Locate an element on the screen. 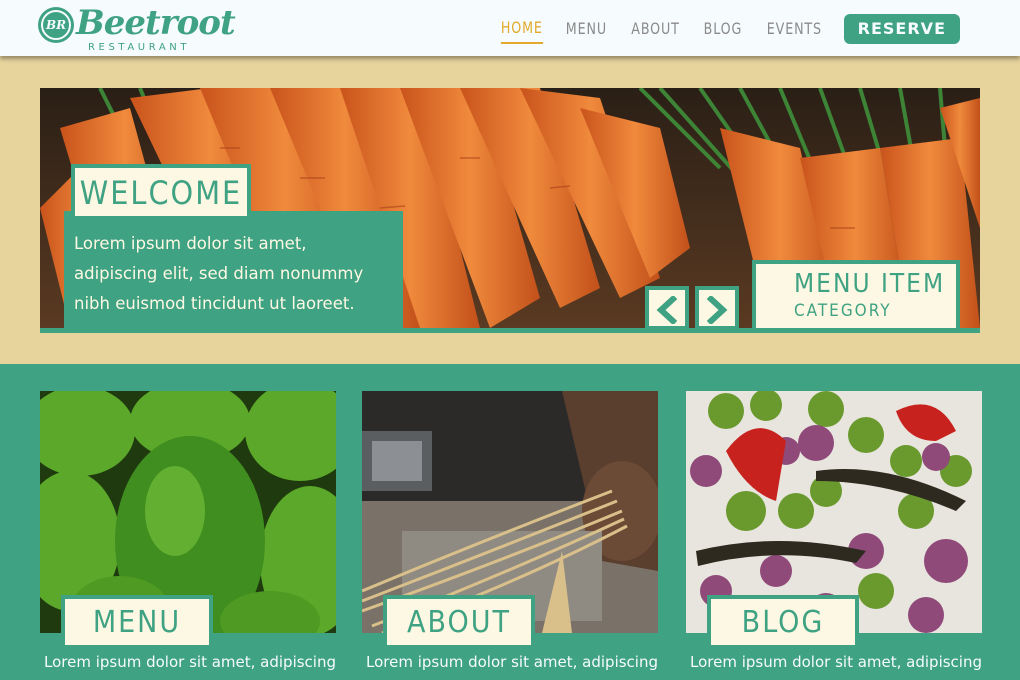 Image resolution: width=1020 pixels, height=680 pixels. main-nav: HOME MENU ABOUT BLOG EVENTS RESERVE is located at coordinates (720, 29).